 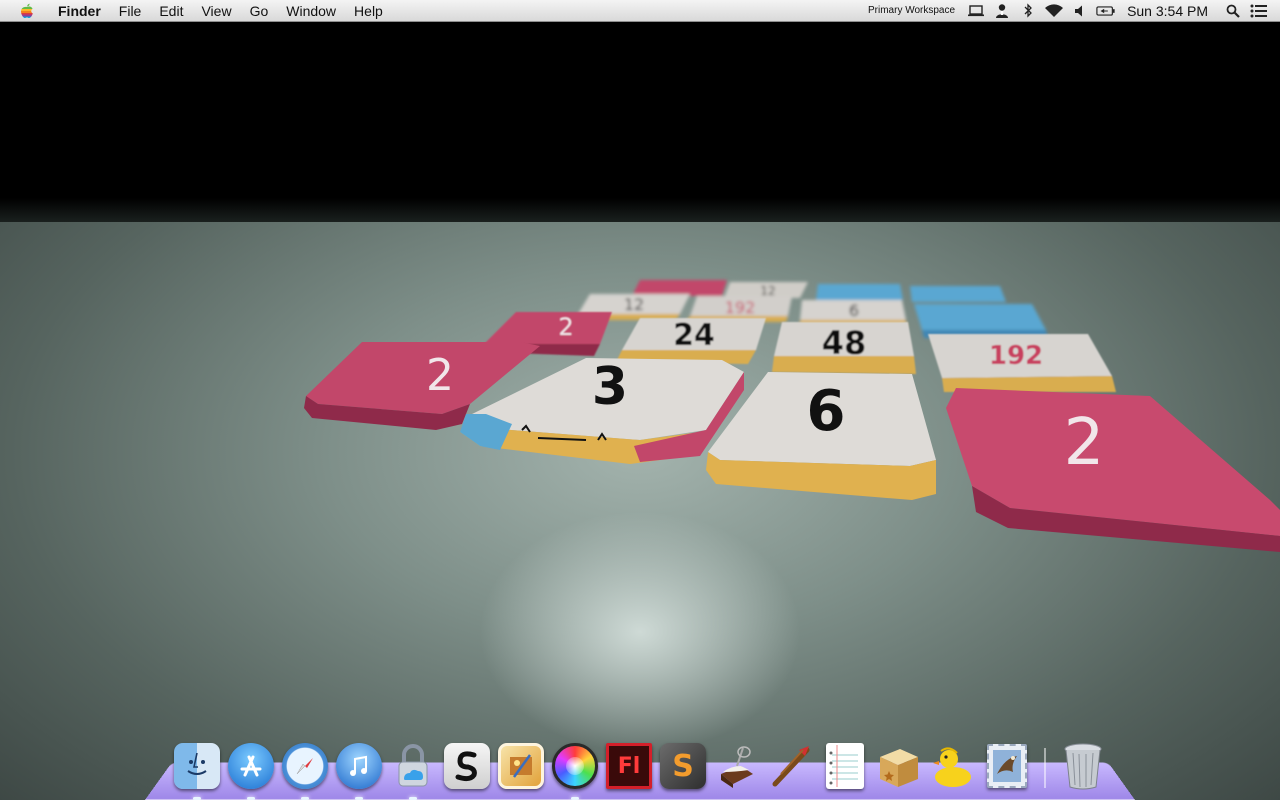 What do you see at coordinates (216, 11) in the screenshot?
I see `menu-view: View` at bounding box center [216, 11].